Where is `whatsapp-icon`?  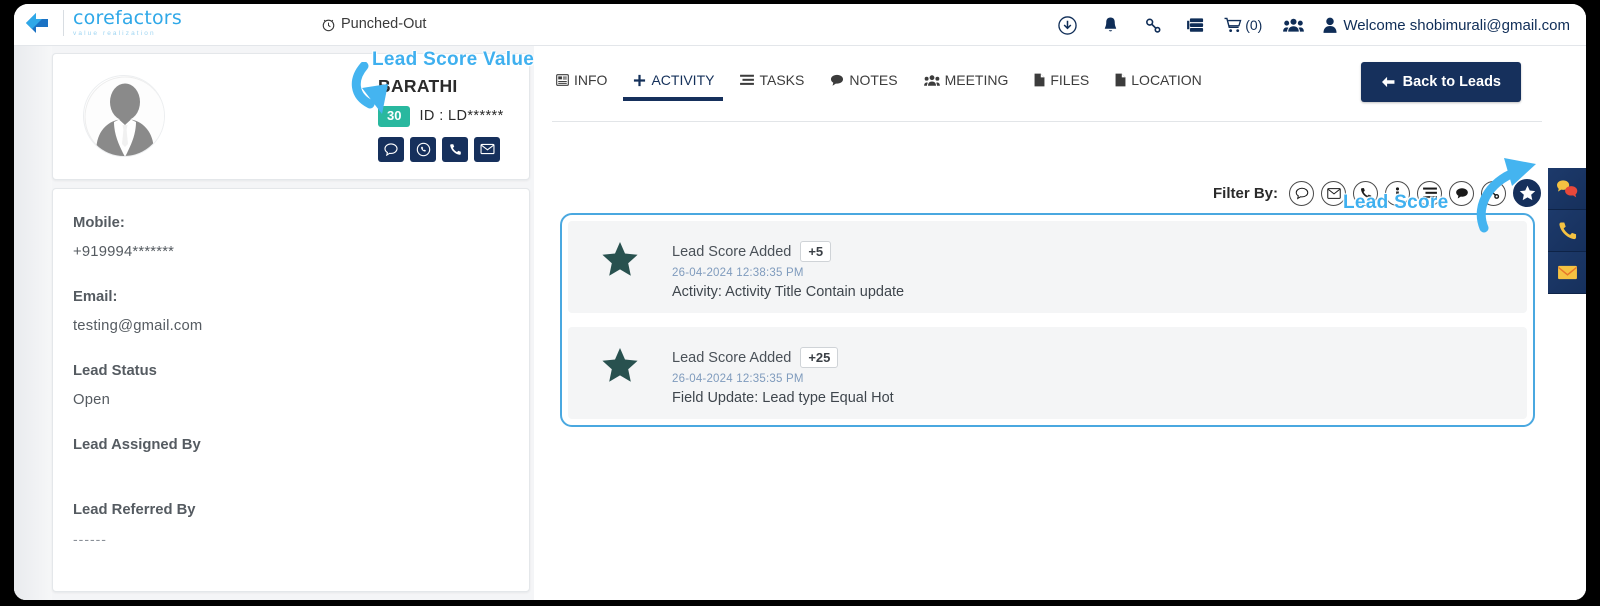
whatsapp-icon is located at coordinates (423, 149).